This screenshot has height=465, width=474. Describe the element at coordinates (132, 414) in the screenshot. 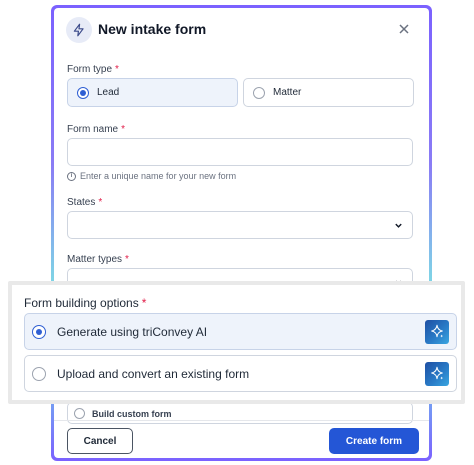

I see `build-custom-label: Build custom form` at that location.